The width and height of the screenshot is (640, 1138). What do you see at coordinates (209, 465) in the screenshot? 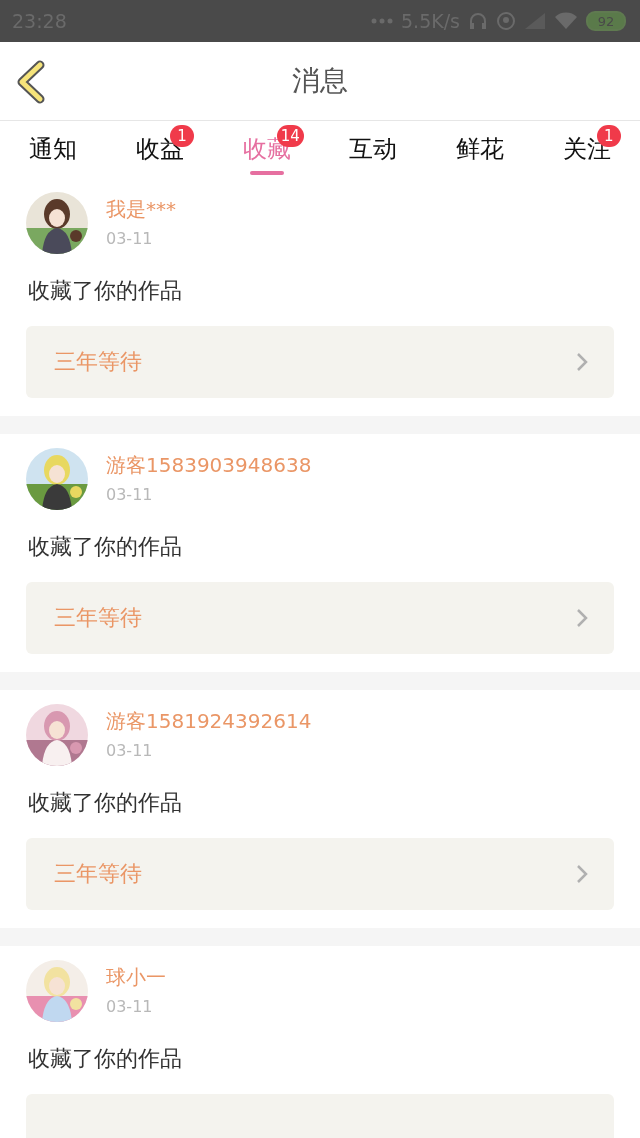
I see `user-name: 游客1583903948638` at bounding box center [209, 465].